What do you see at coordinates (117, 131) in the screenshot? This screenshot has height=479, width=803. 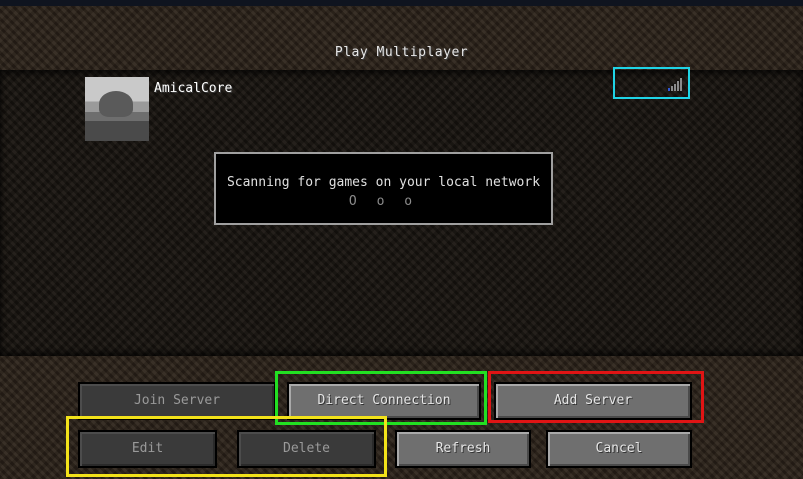 I see `server-icon-ground` at bounding box center [117, 131].